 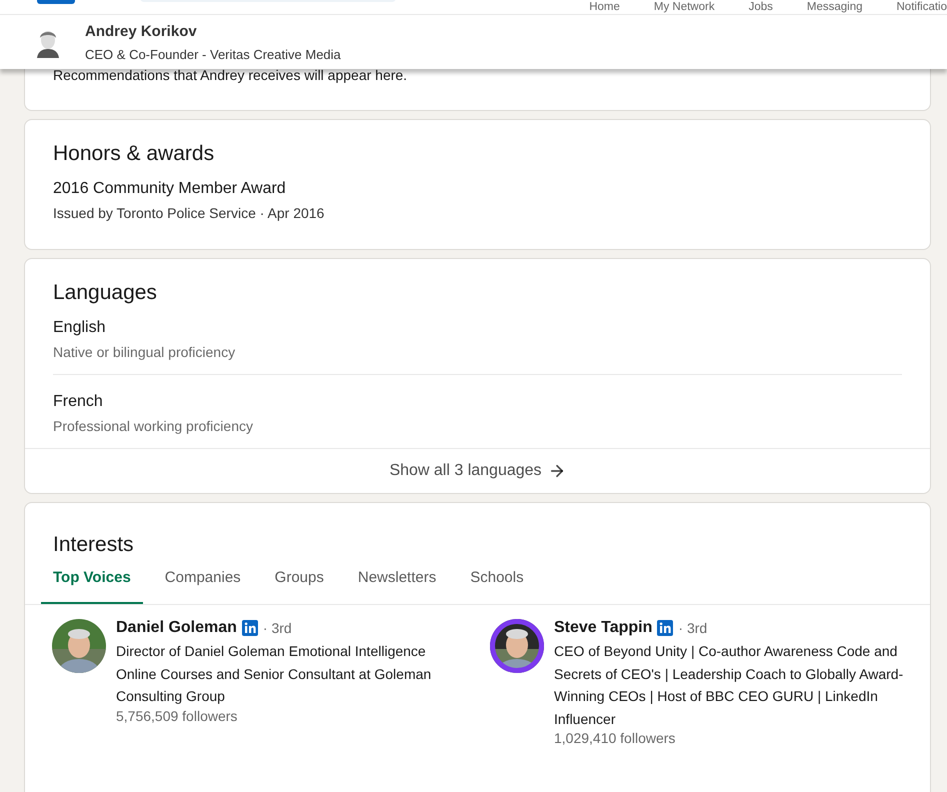 I want to click on profile-name: Andrey Korikov, so click(x=141, y=31).